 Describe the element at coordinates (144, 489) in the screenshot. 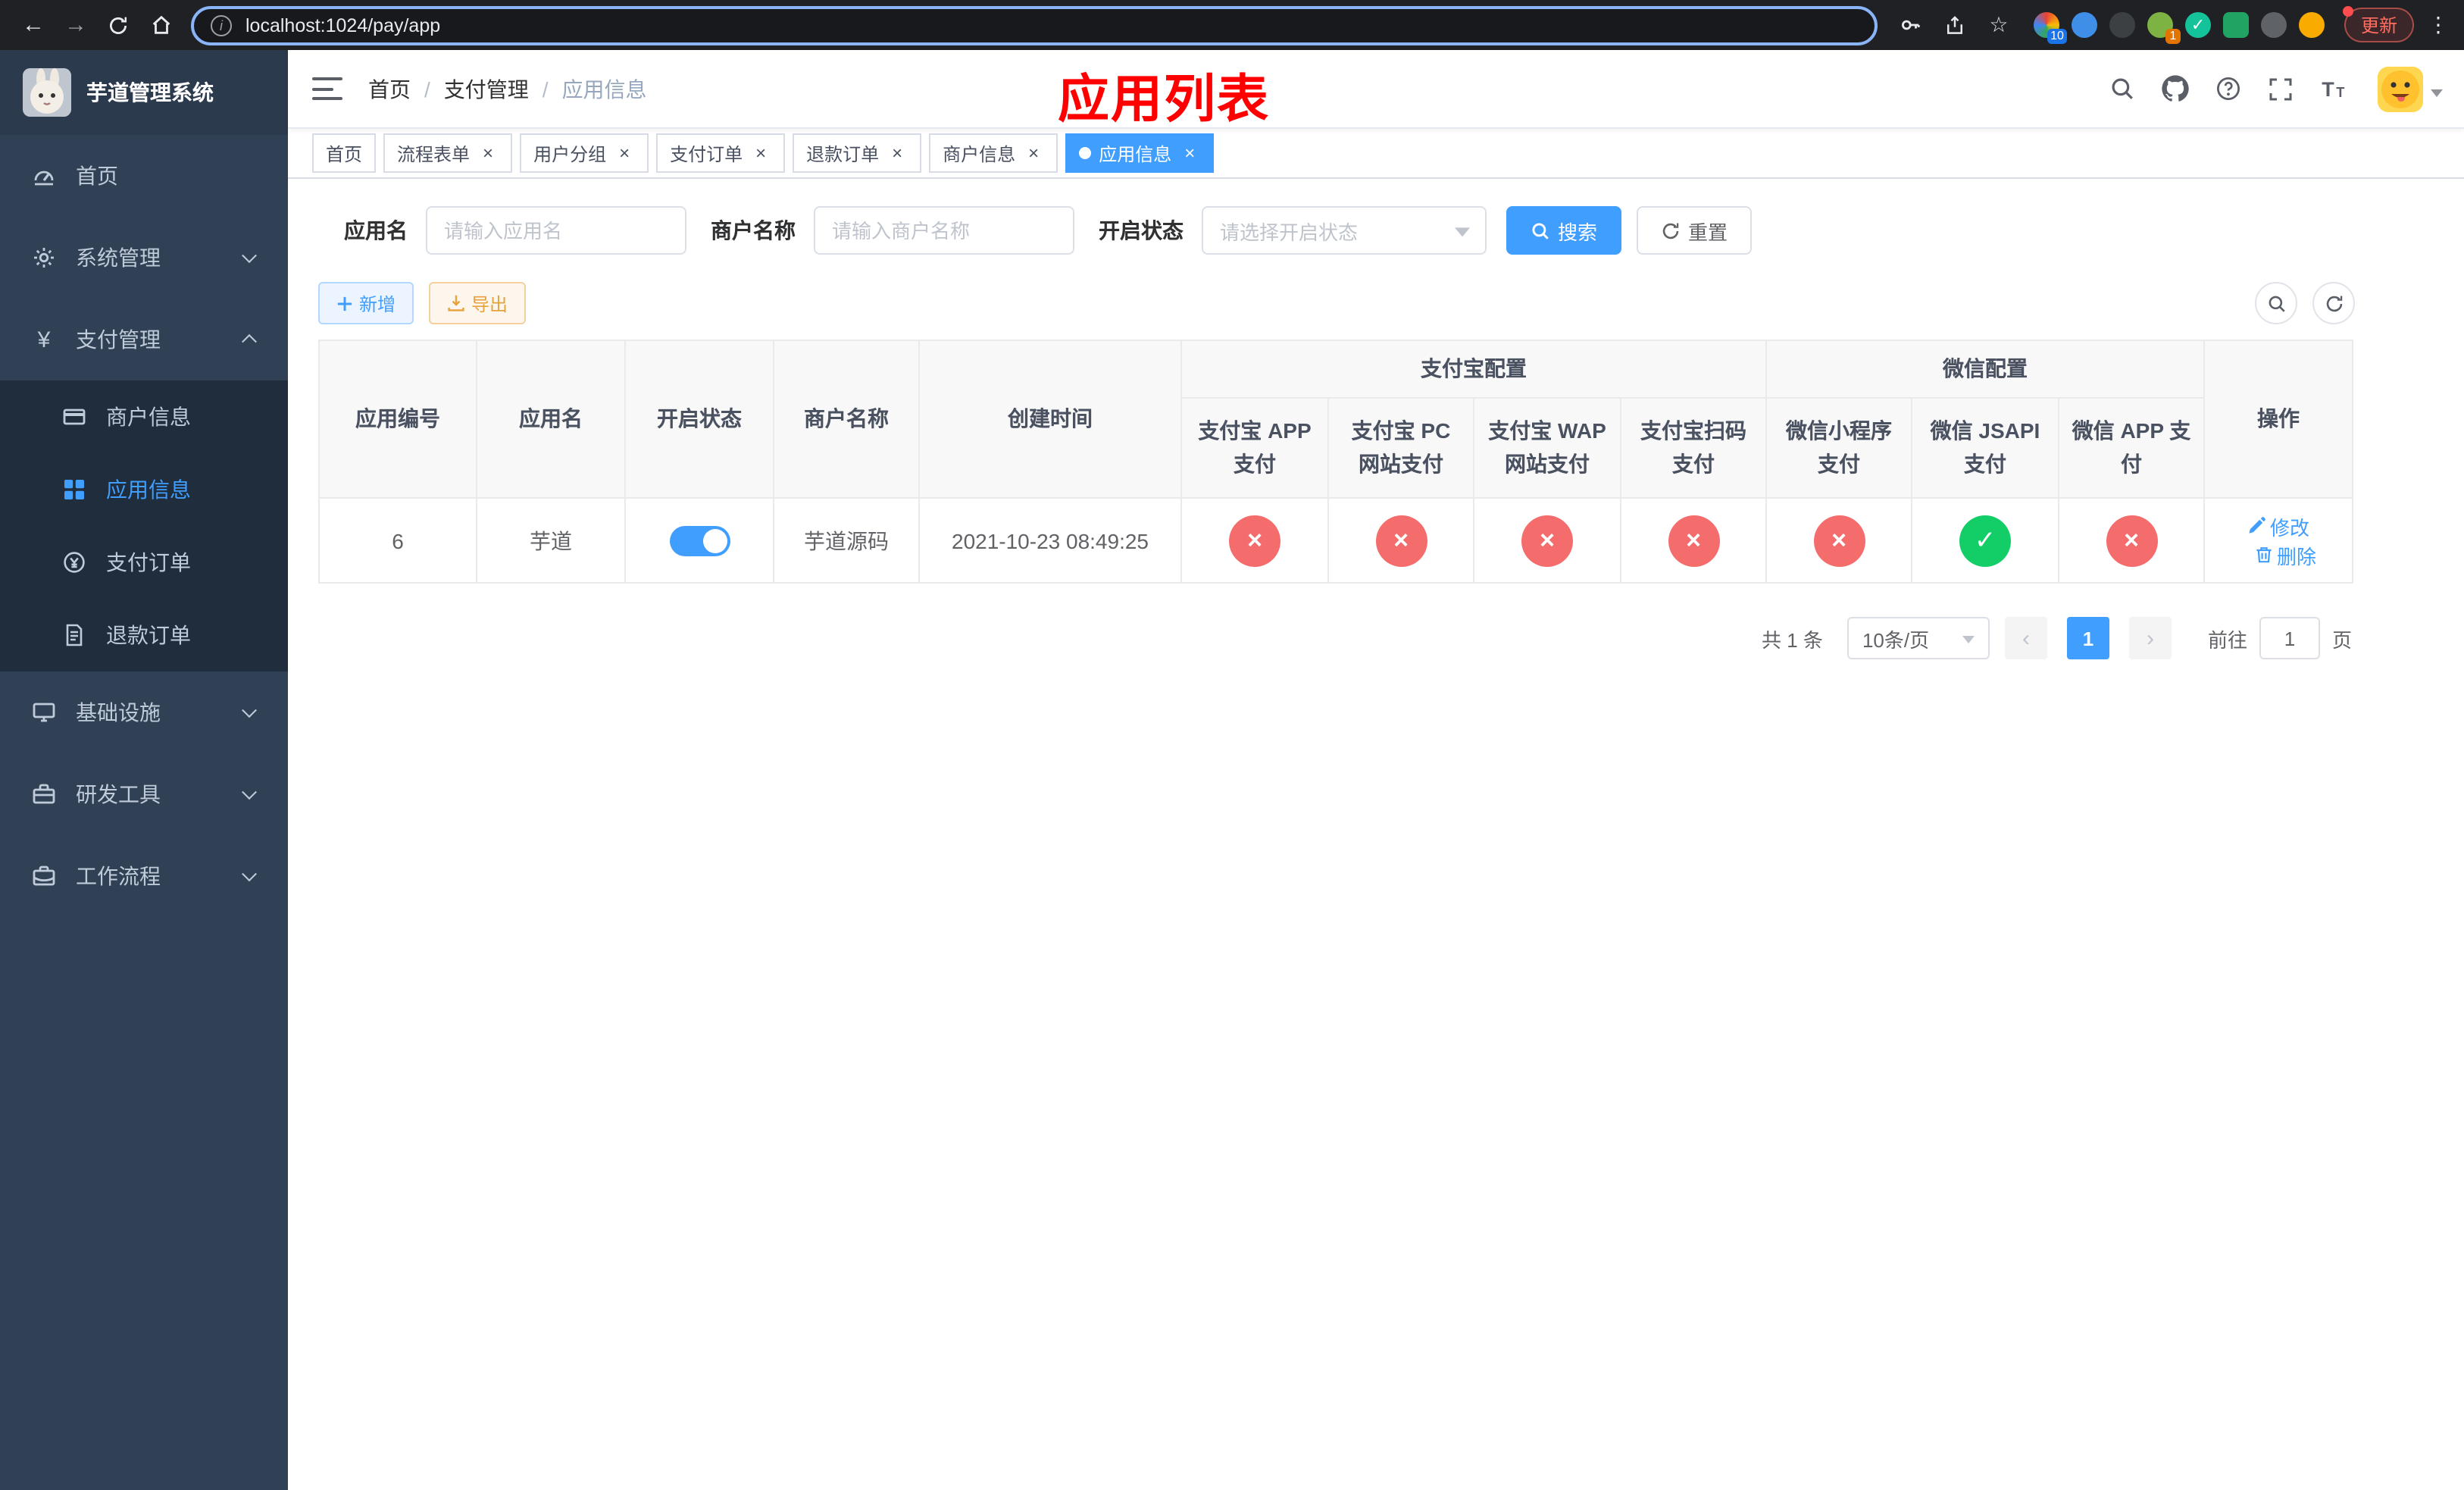

I see `sidebar-item-app-info: 应用信息` at that location.